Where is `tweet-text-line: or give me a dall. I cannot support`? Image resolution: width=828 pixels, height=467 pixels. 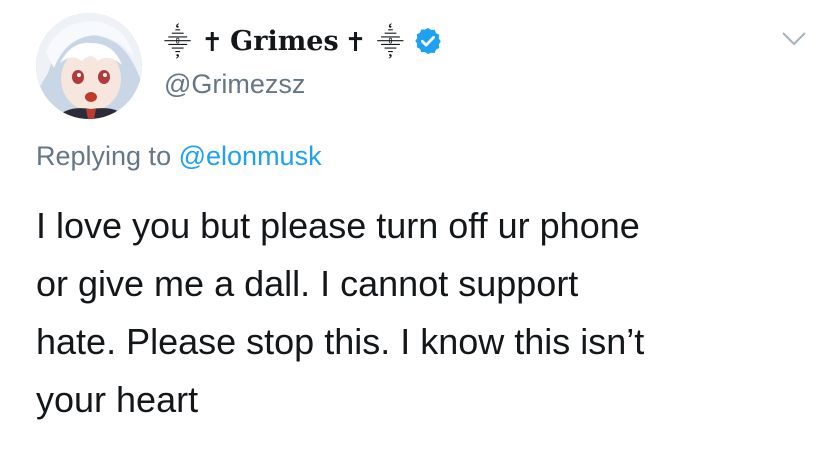 tweet-text-line: or give me a dall. I cannot support is located at coordinates (307, 283).